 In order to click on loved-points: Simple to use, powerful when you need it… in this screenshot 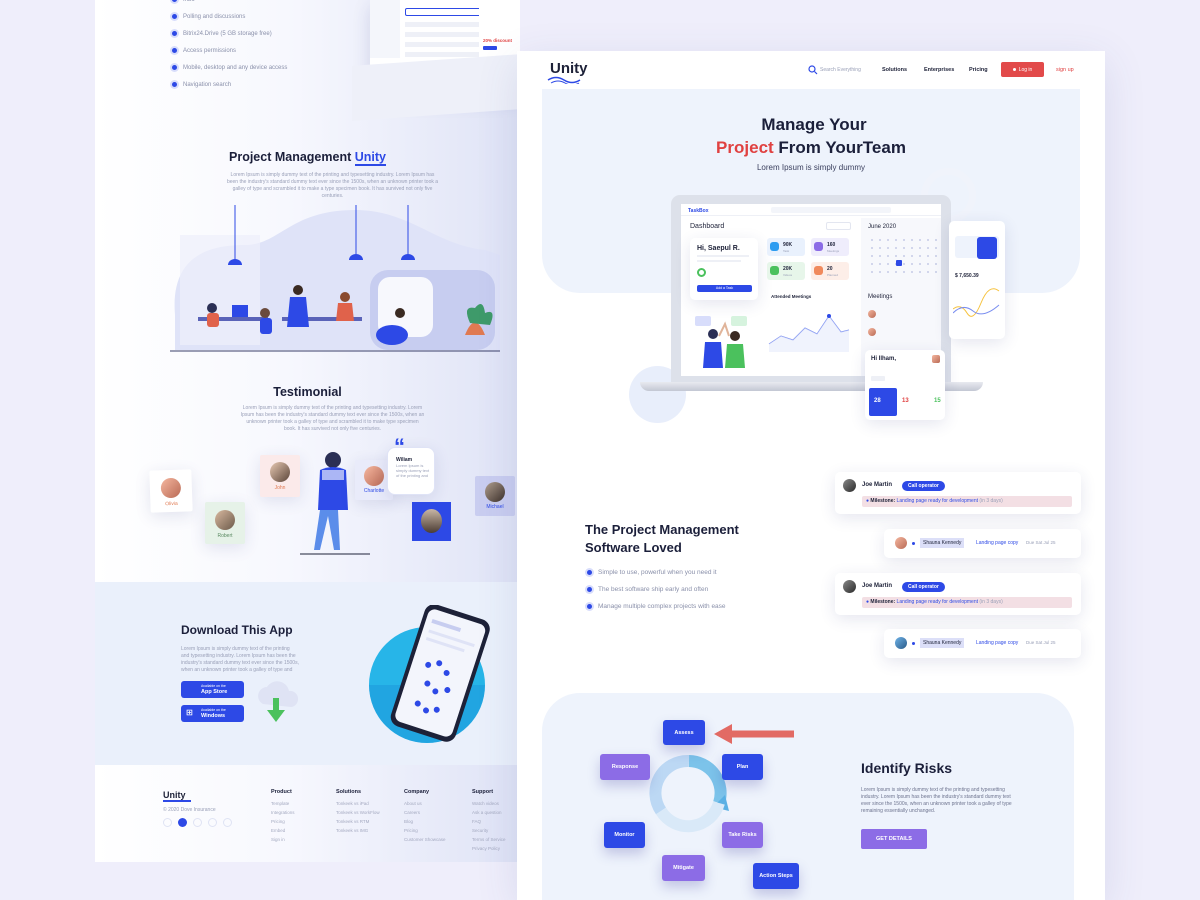, I will do `click(656, 589)`.